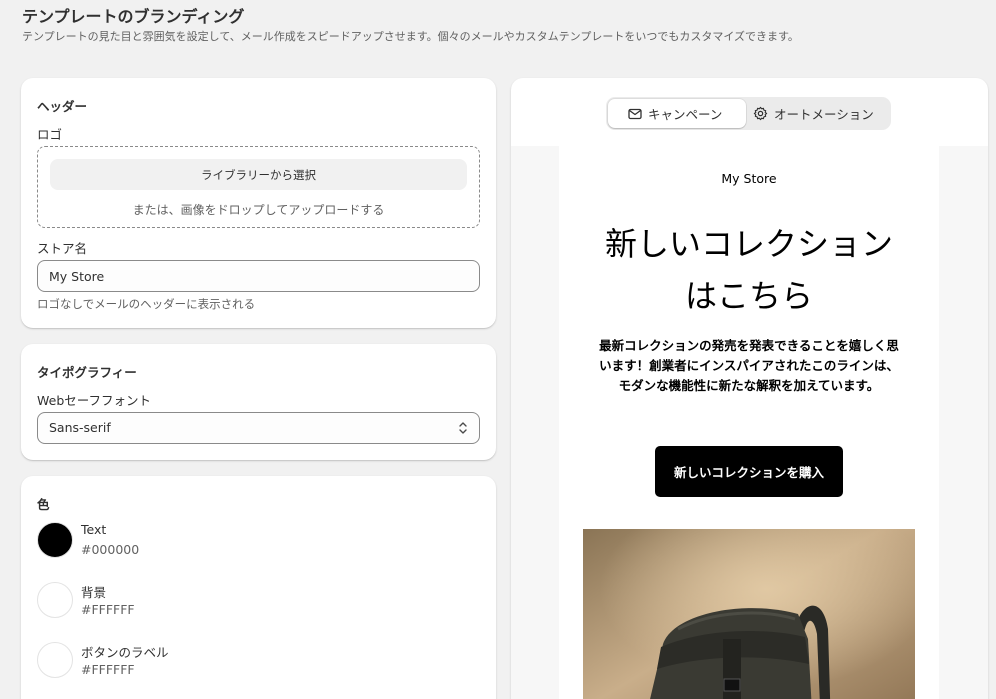 The height and width of the screenshot is (699, 996). What do you see at coordinates (55, 600) in the screenshot?
I see `color-swatch-background` at bounding box center [55, 600].